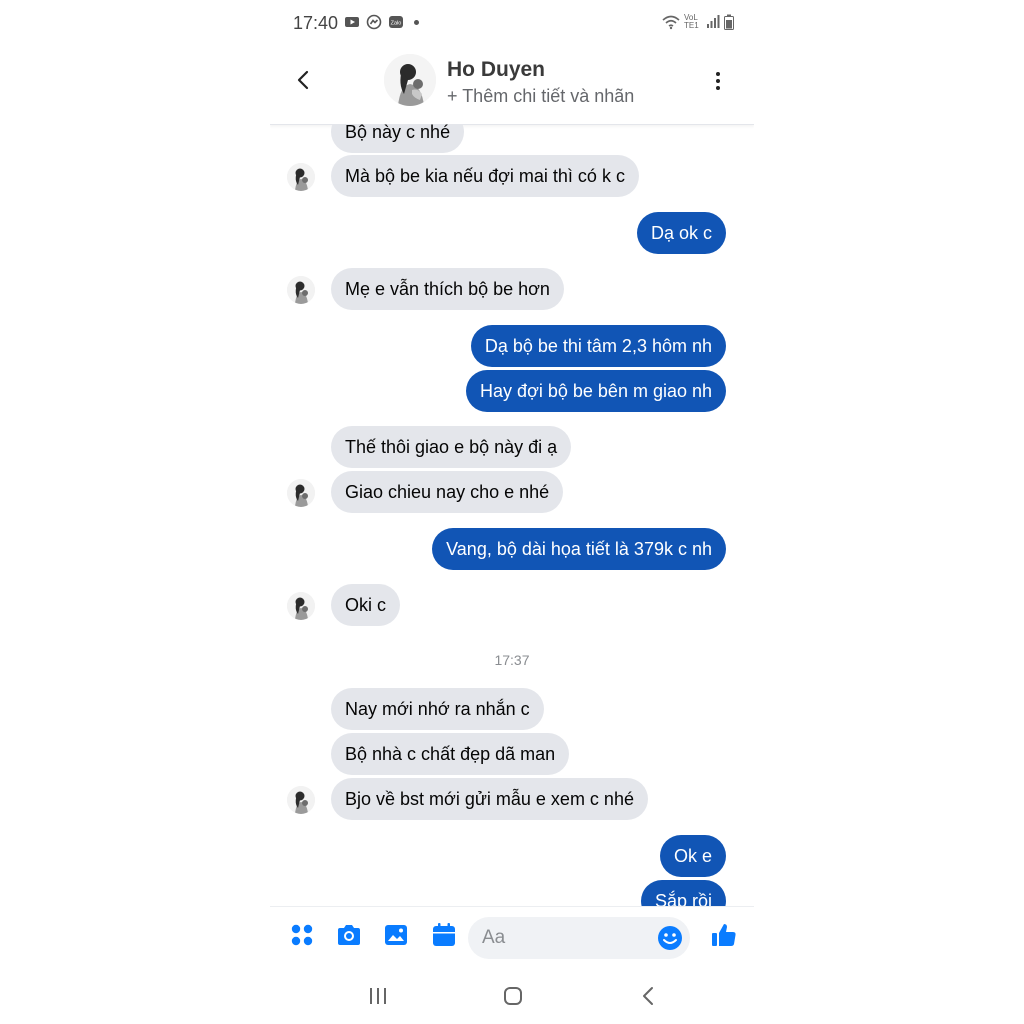  Describe the element at coordinates (718, 81) in the screenshot. I see `more-options-button` at that location.